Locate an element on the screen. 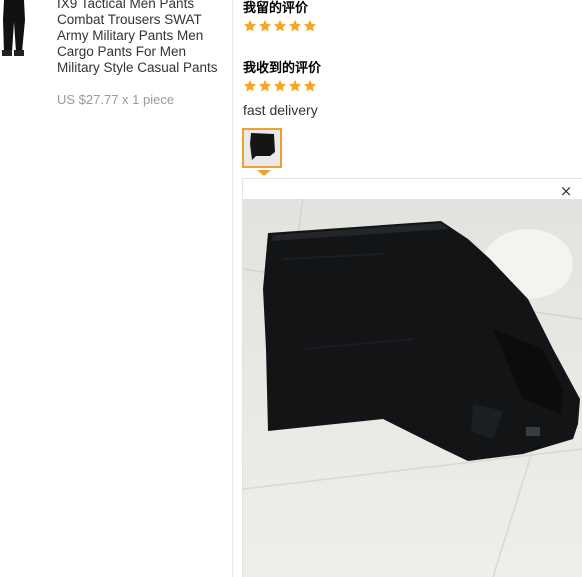 This screenshot has width=582, height=577. received-review-heading: 我收到的评价 is located at coordinates (282, 68).